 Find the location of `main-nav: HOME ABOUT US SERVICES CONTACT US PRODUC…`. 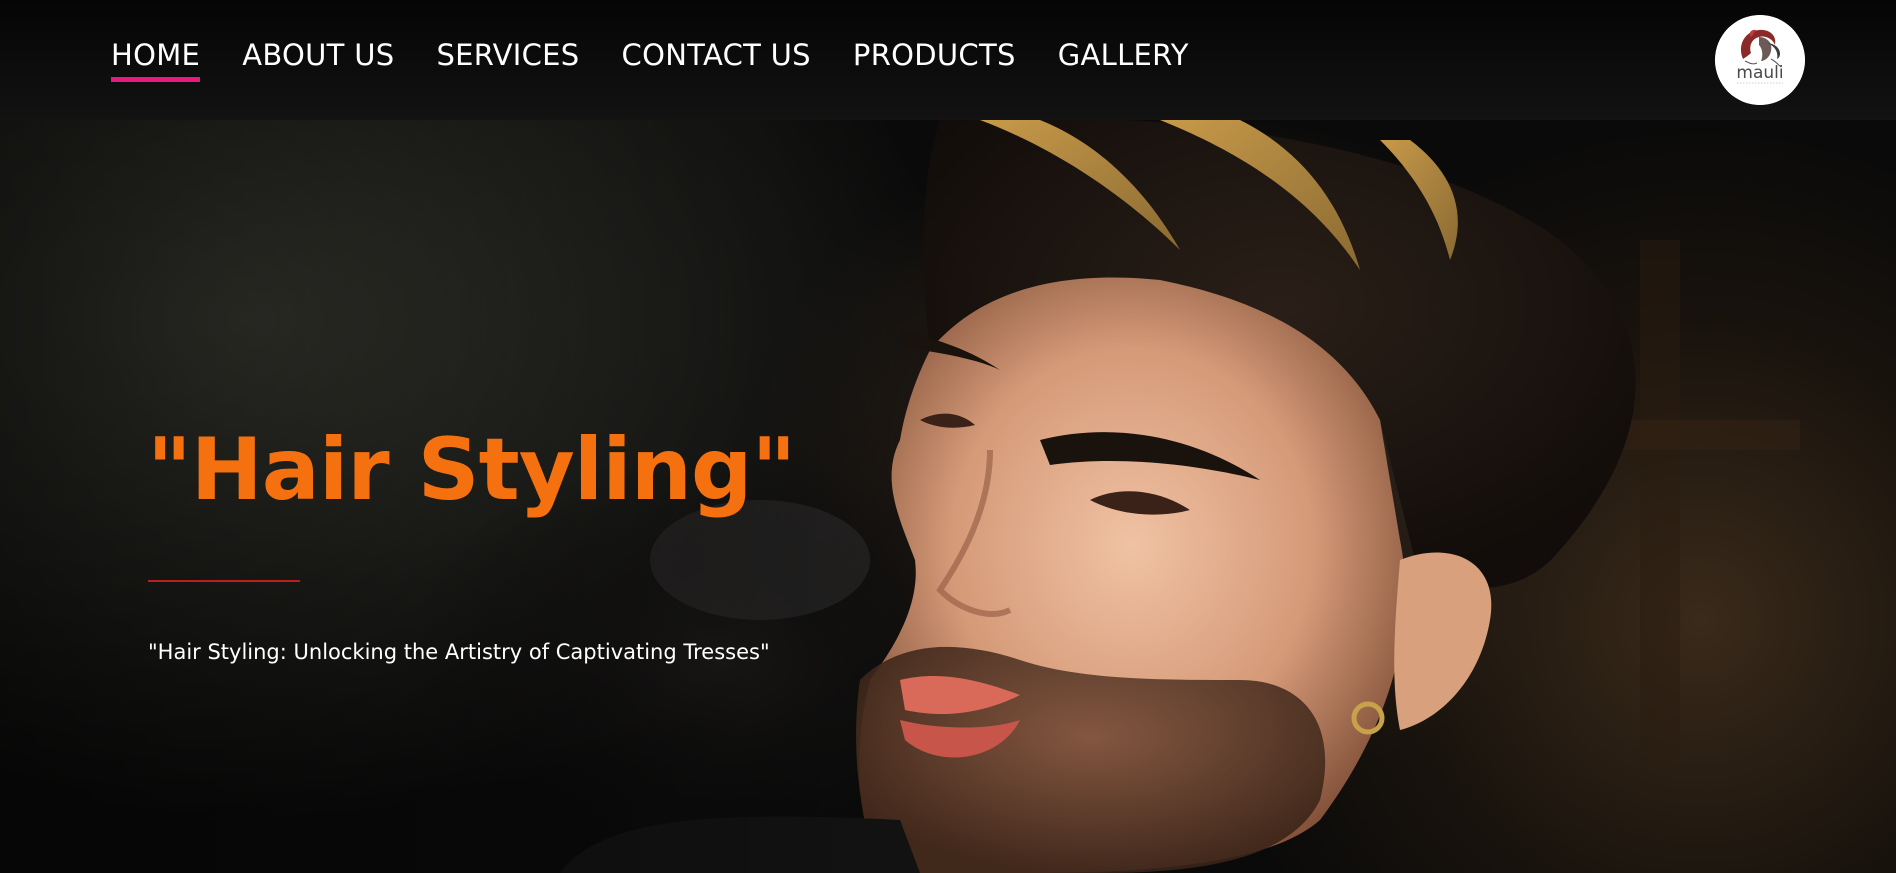

main-nav: HOME ABOUT US SERVICES CONTACT US PRODUC… is located at coordinates (671, 60).